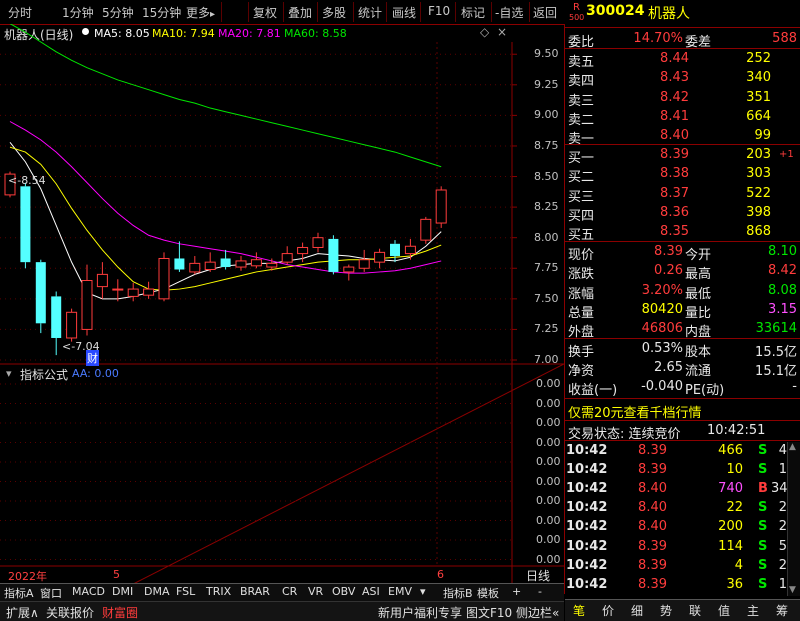 The image size is (800, 621). I want to click on detail-tab-3: 势, so click(666, 610).